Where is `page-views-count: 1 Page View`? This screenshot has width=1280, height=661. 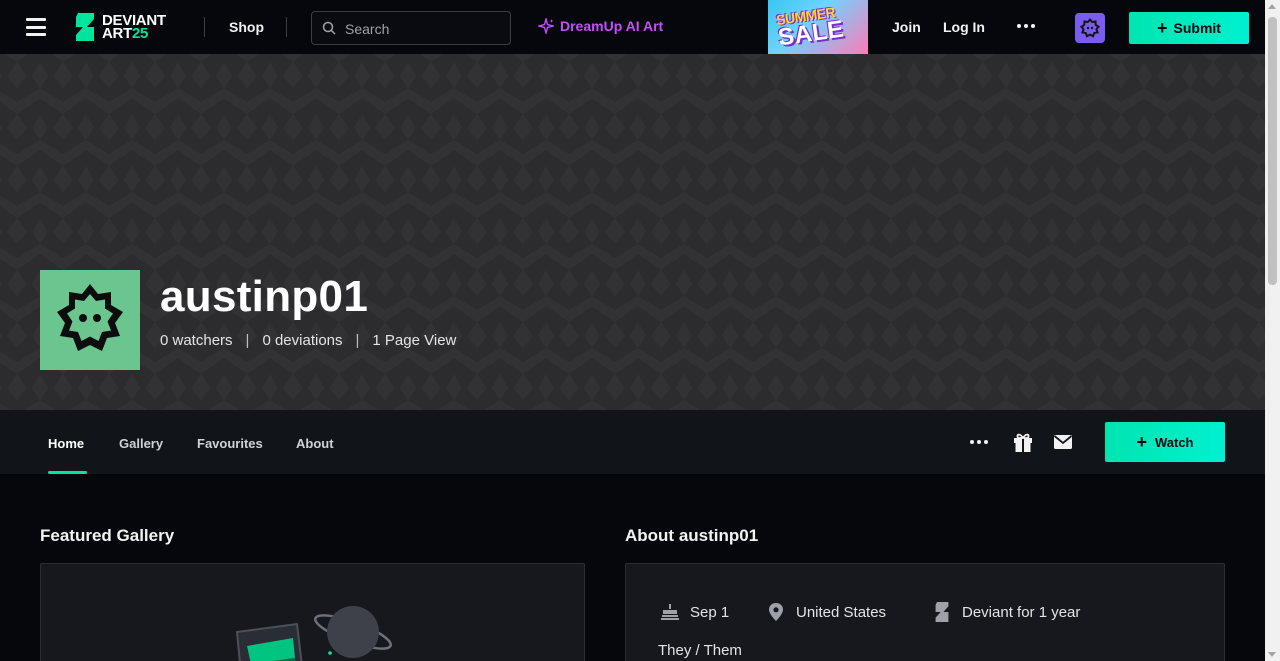 page-views-count: 1 Page View is located at coordinates (414, 340).